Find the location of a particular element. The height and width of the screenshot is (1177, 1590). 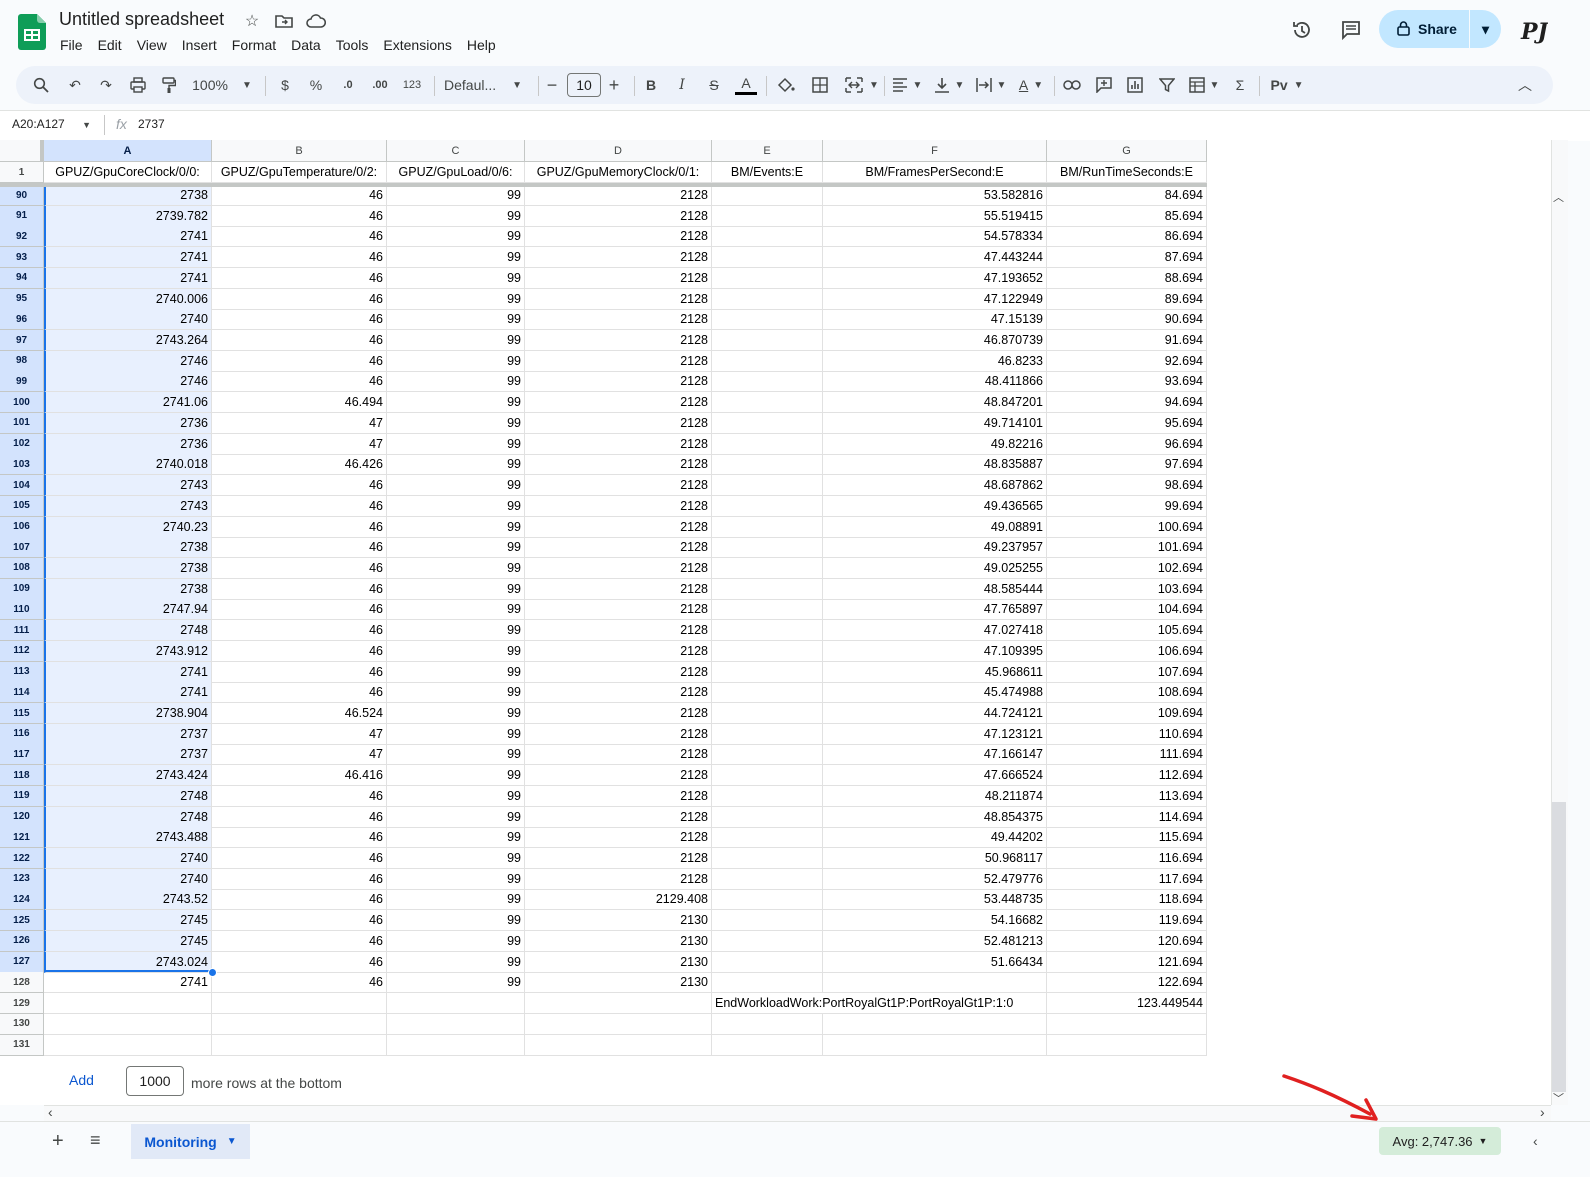

decrease-decimal-button: .0 is located at coordinates (348, 85).